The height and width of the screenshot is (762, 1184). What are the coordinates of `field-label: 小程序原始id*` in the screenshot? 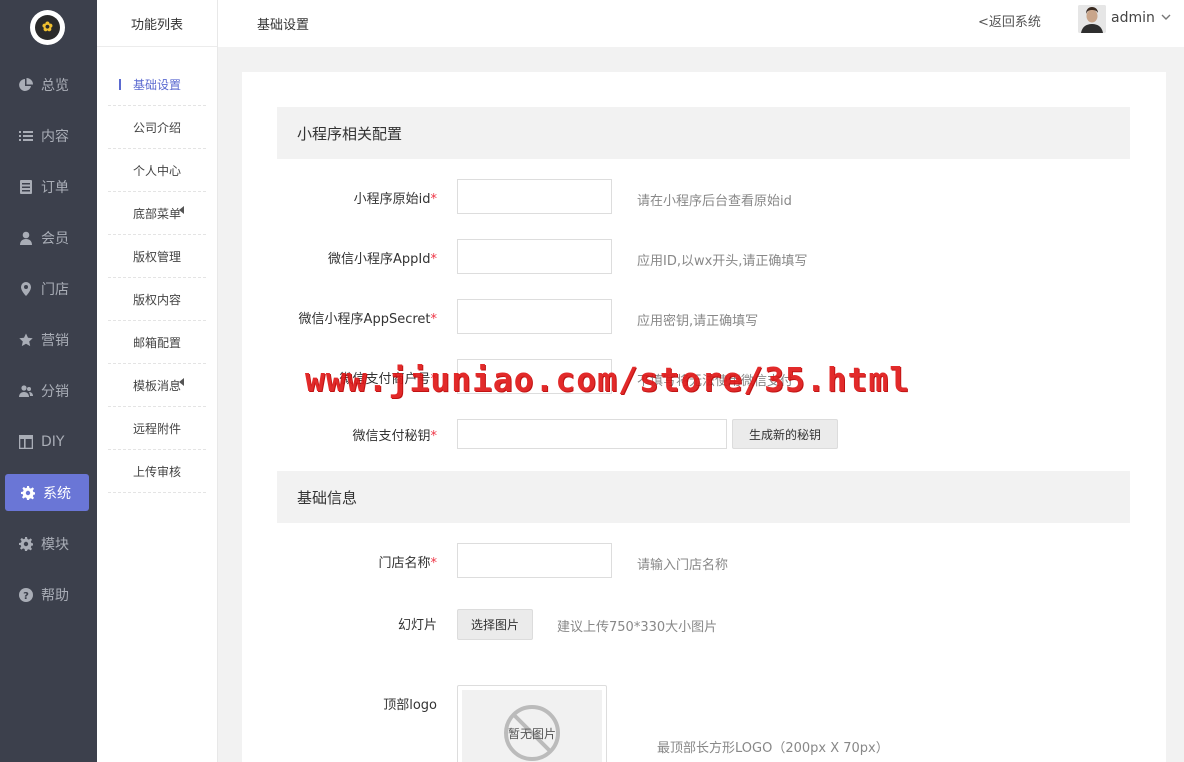 It's located at (395, 199).